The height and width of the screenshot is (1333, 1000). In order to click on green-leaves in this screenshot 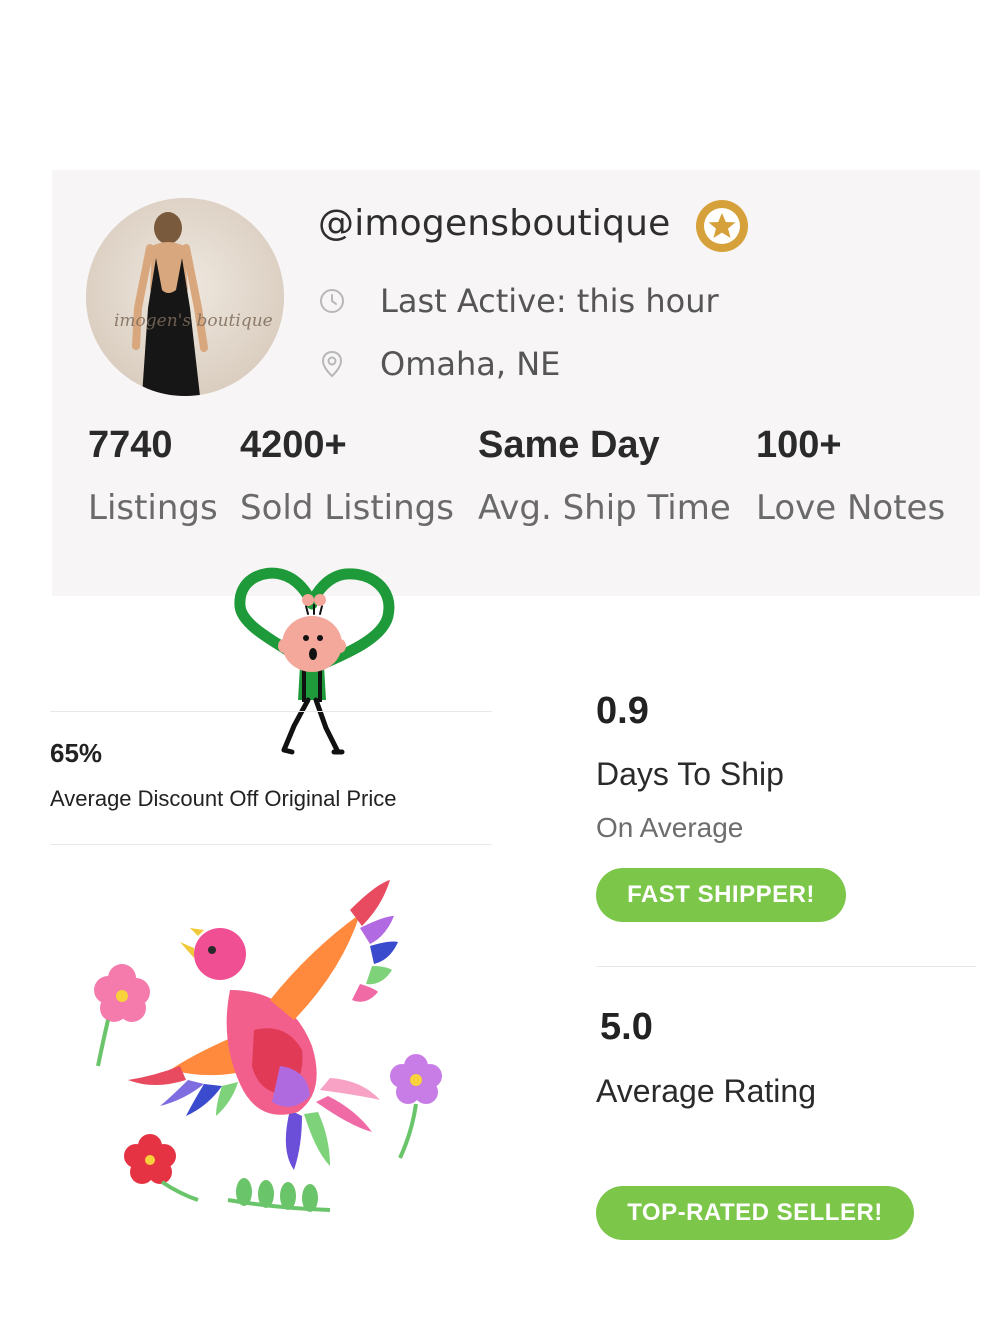, I will do `click(279, 1195)`.